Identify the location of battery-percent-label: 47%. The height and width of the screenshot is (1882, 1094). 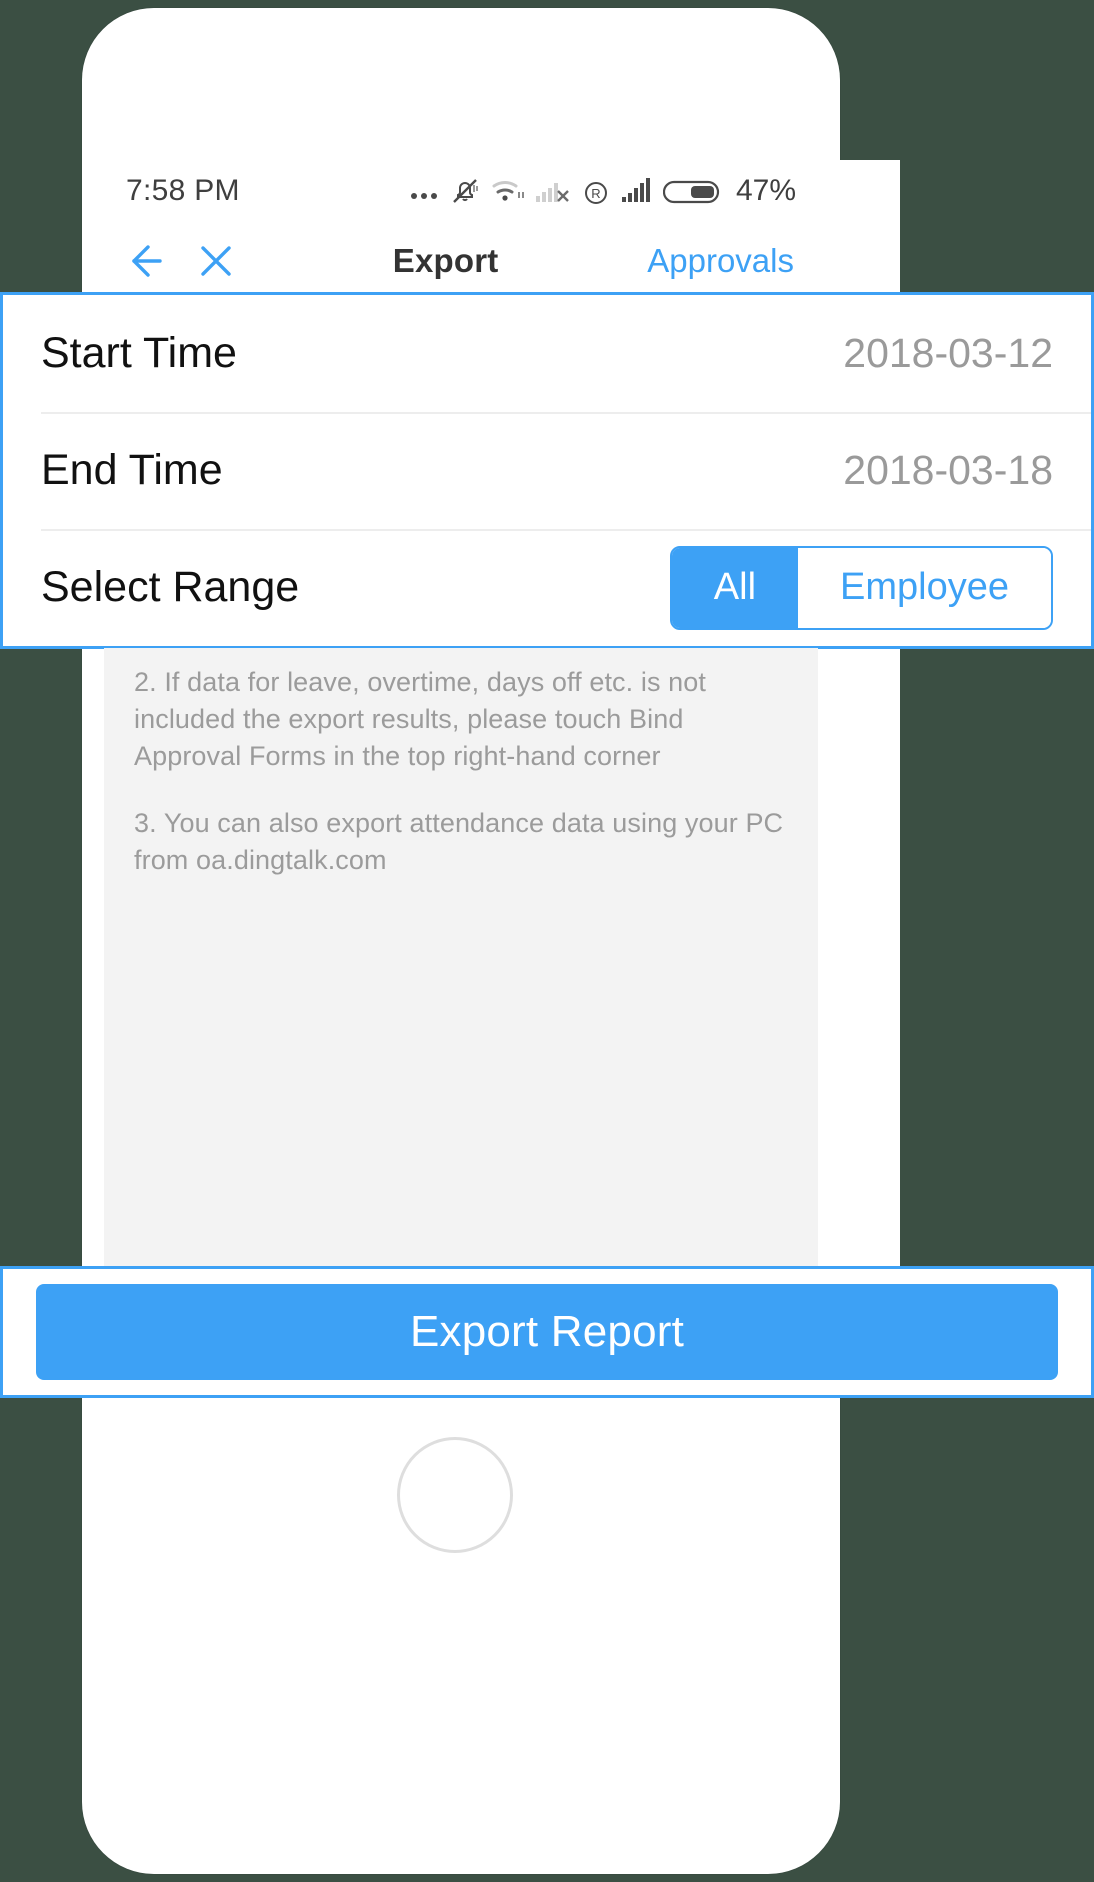
(765, 190).